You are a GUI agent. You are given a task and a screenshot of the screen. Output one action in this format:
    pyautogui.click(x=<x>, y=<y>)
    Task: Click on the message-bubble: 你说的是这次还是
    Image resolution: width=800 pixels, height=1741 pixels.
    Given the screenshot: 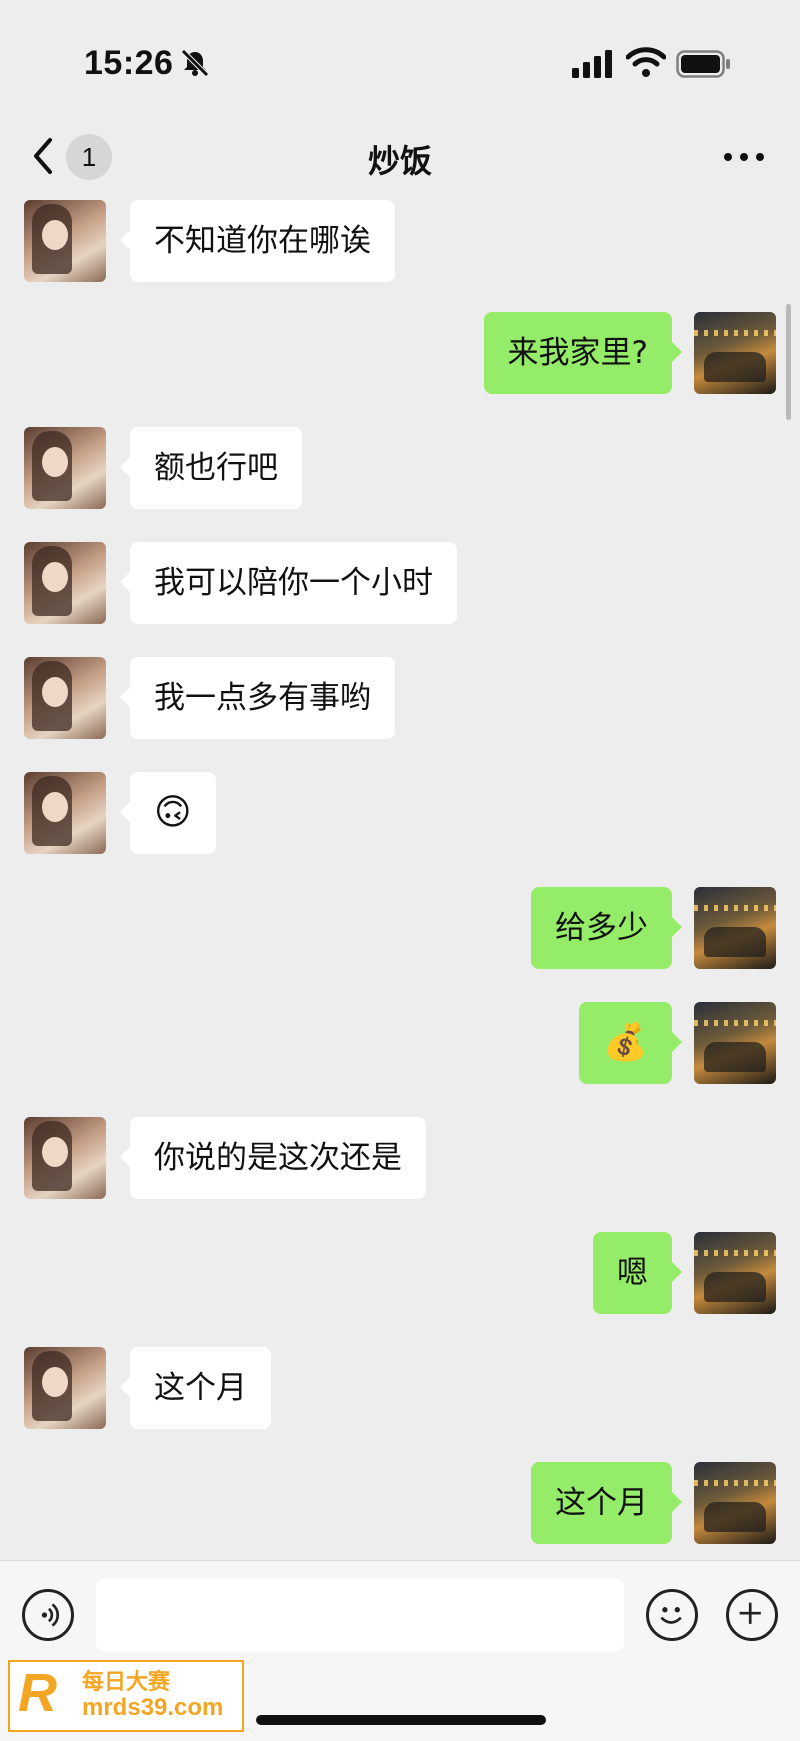 What is the action you would take?
    pyautogui.click(x=273, y=1158)
    